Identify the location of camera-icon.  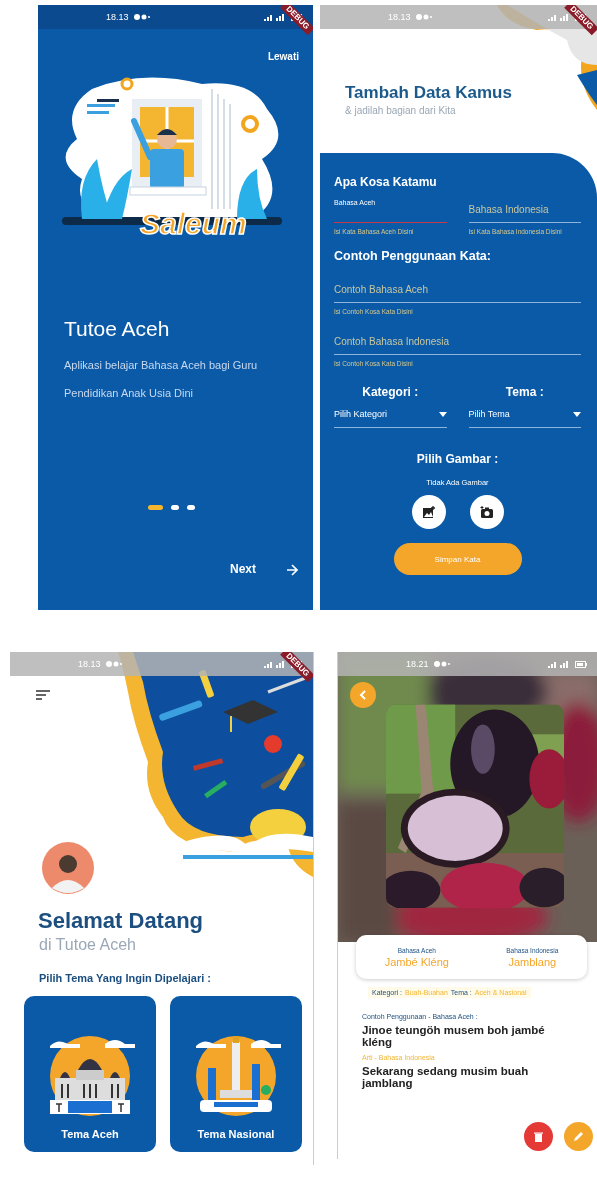
(486, 512).